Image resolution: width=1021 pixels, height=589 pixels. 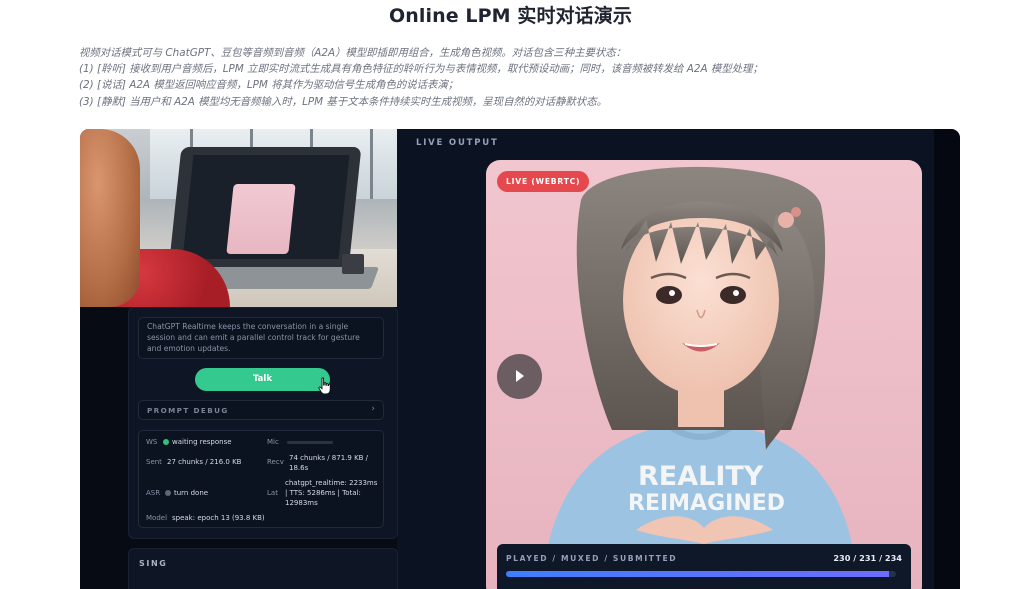 What do you see at coordinates (157, 518) in the screenshot?
I see `model-label: Model` at bounding box center [157, 518].